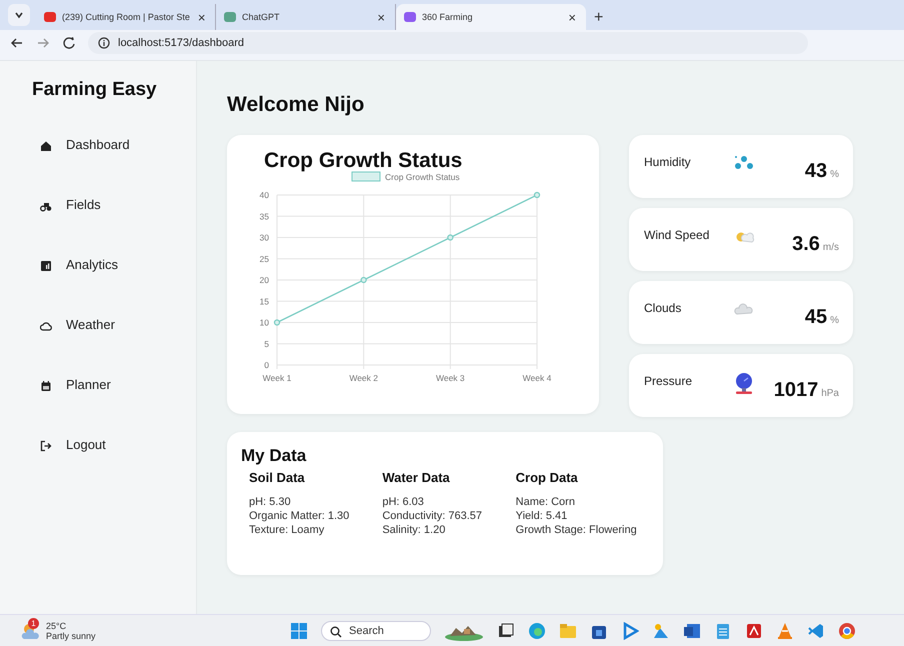 This screenshot has width=904, height=646. I want to click on condition-text: Partly sunny, so click(71, 635).